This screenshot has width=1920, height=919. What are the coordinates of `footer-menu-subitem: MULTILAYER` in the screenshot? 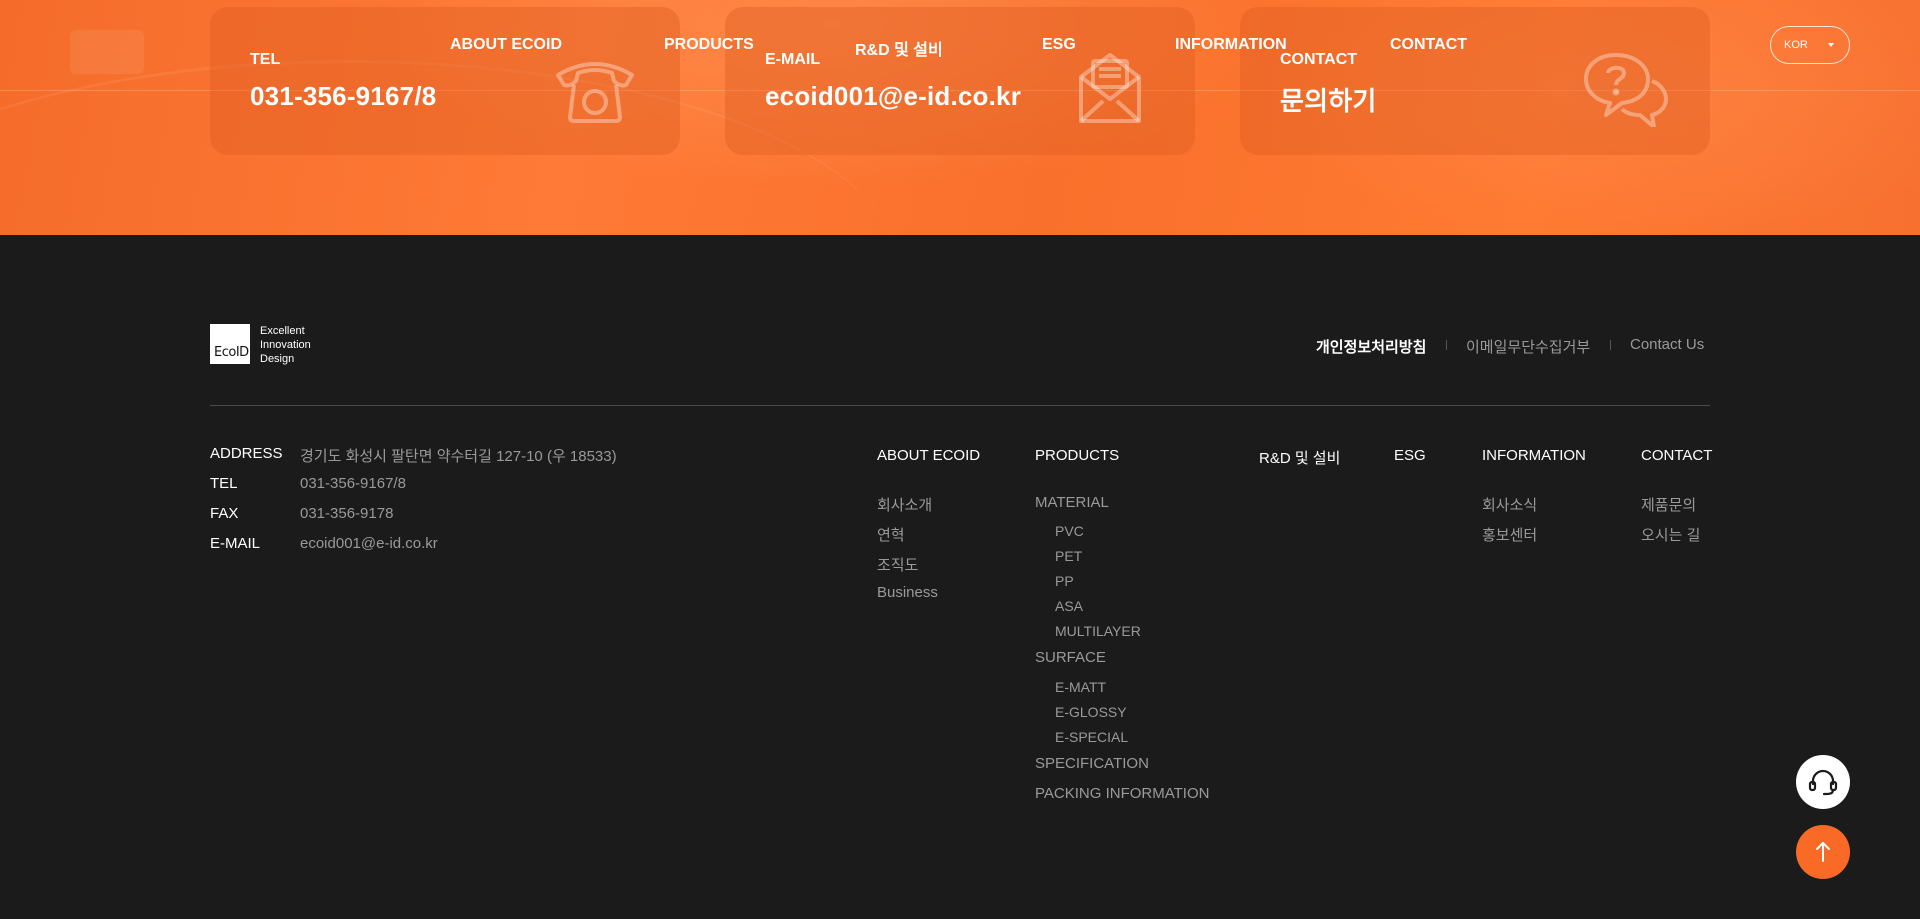 It's located at (1098, 631).